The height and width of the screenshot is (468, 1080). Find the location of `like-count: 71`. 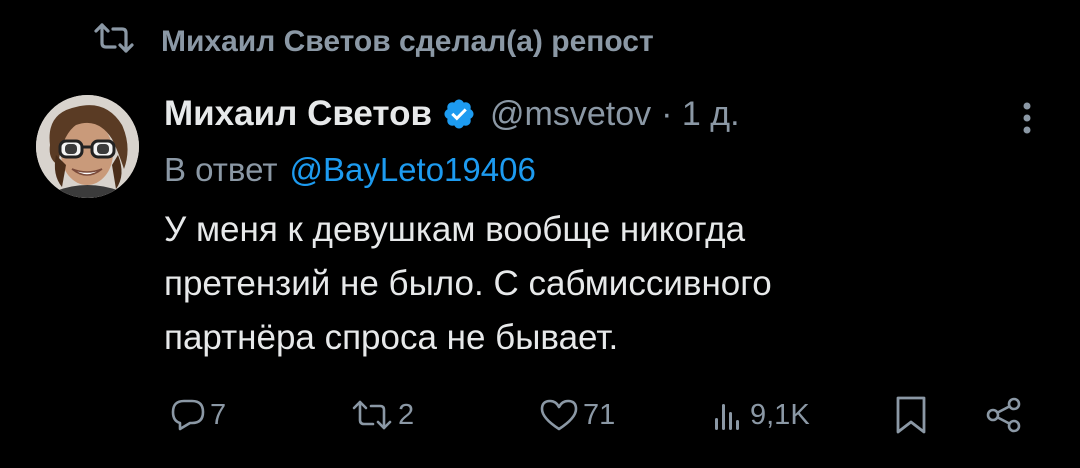

like-count: 71 is located at coordinates (599, 414).